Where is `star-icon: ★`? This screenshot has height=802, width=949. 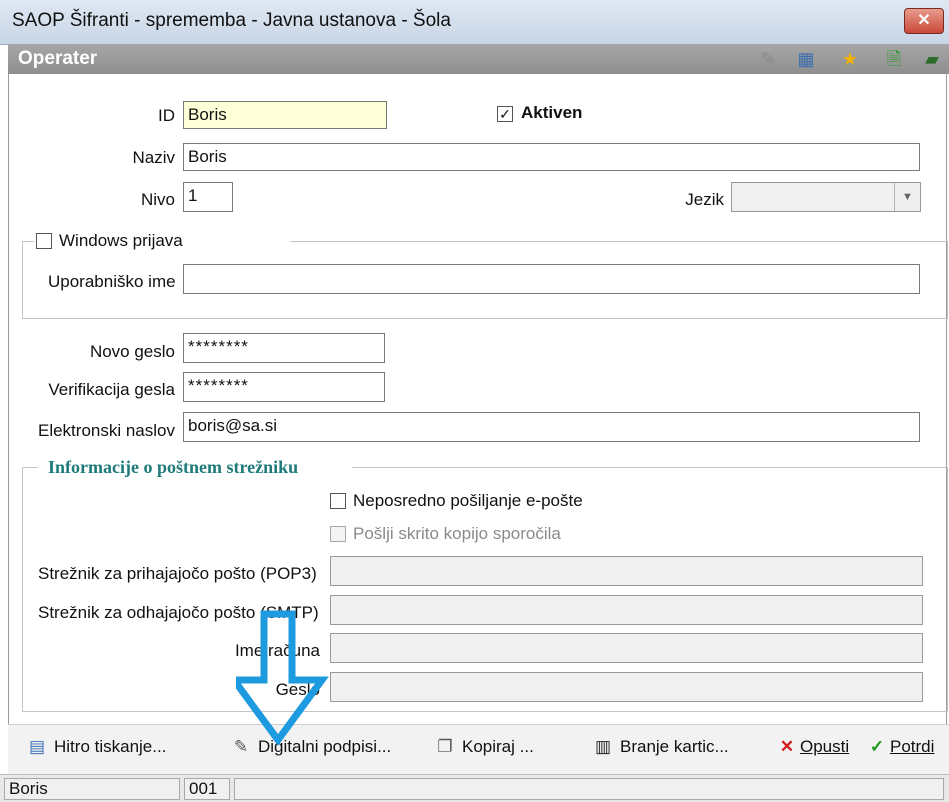 star-icon: ★ is located at coordinates (850, 59).